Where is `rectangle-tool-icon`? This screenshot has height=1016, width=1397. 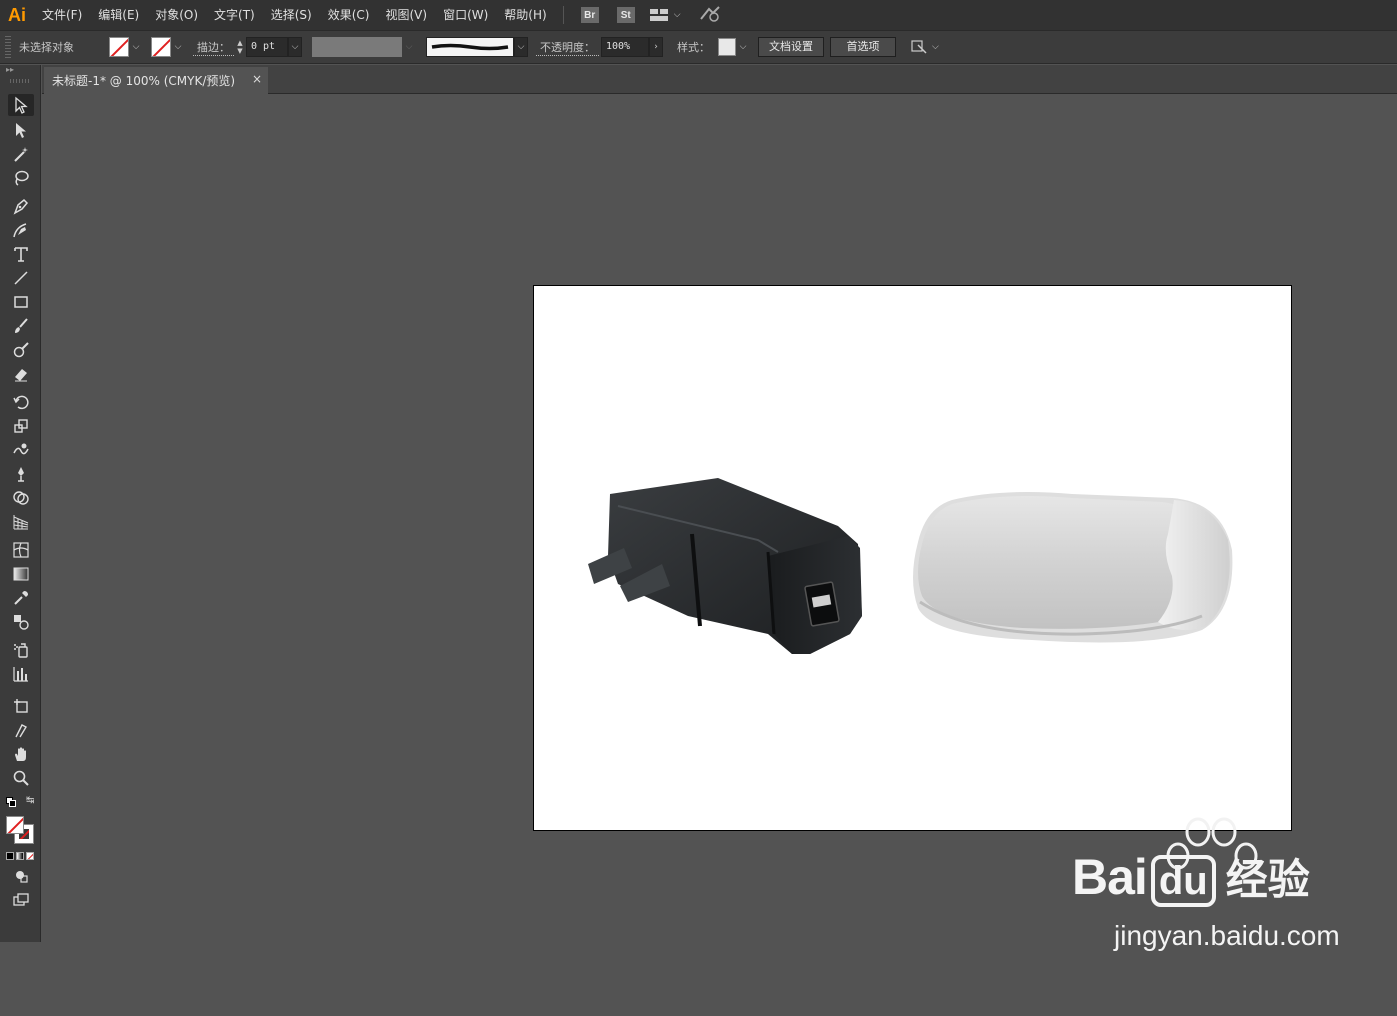
rectangle-tool-icon is located at coordinates (21, 302).